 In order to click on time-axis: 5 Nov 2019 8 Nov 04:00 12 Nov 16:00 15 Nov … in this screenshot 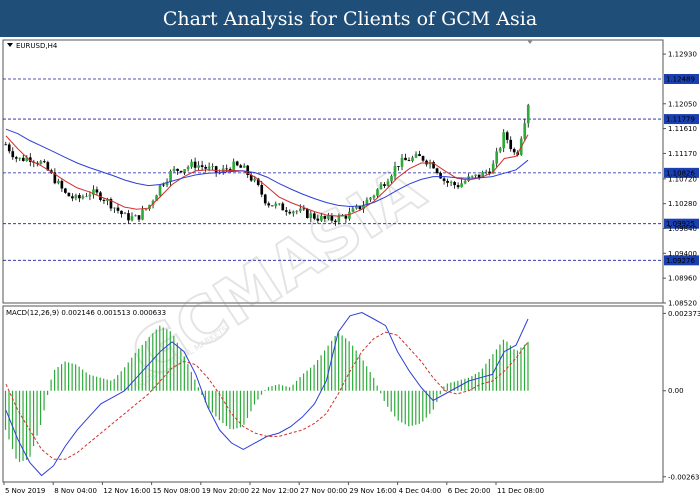, I will do `click(273, 488)`.